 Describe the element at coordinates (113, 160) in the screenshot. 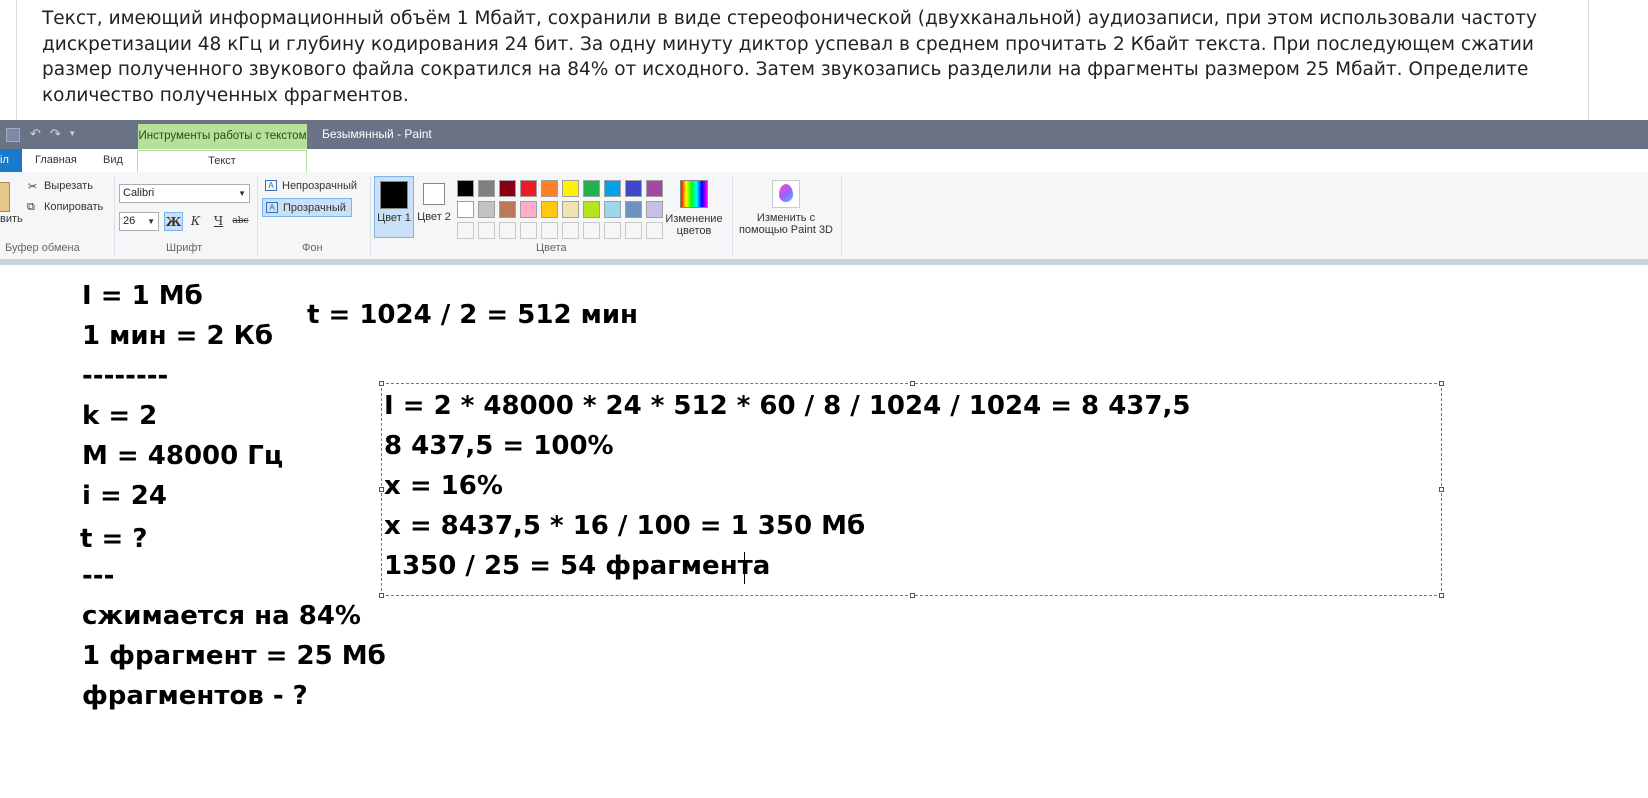

I see `tab-view: Вид` at that location.